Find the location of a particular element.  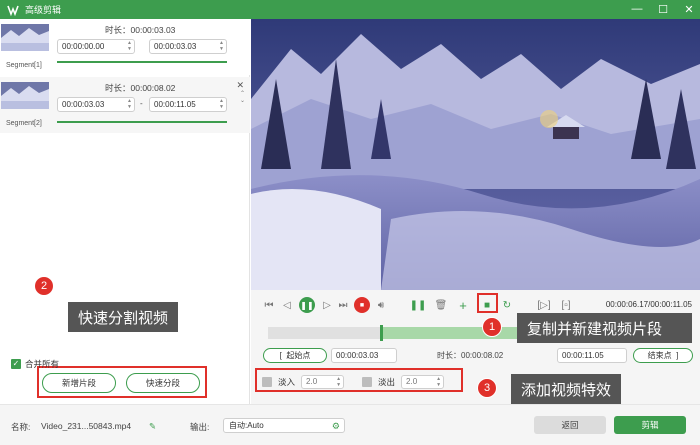

segment-start-field: 00:00:03.03 ▲ ▼ is located at coordinates (96, 104).